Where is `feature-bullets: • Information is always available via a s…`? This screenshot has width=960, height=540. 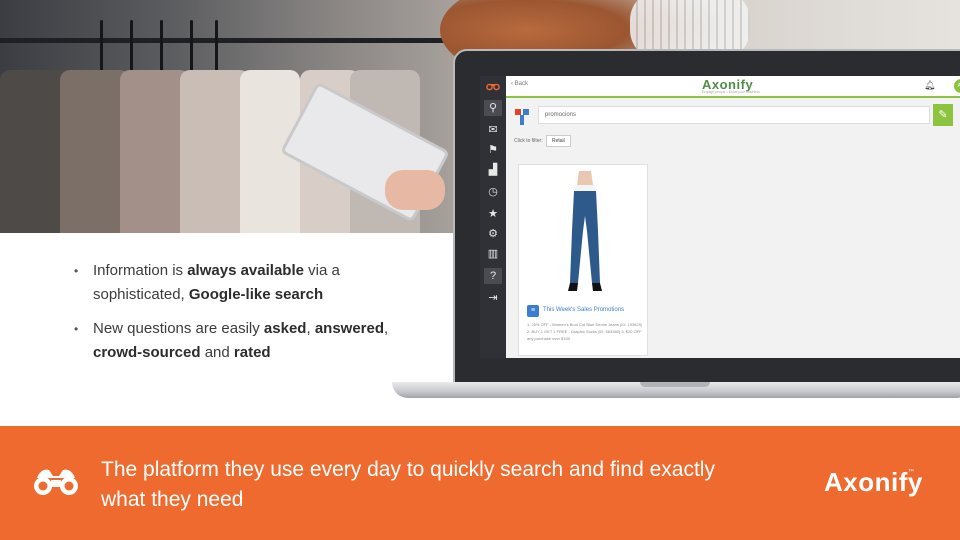 feature-bullets: • Information is always available via a s… is located at coordinates (242, 317).